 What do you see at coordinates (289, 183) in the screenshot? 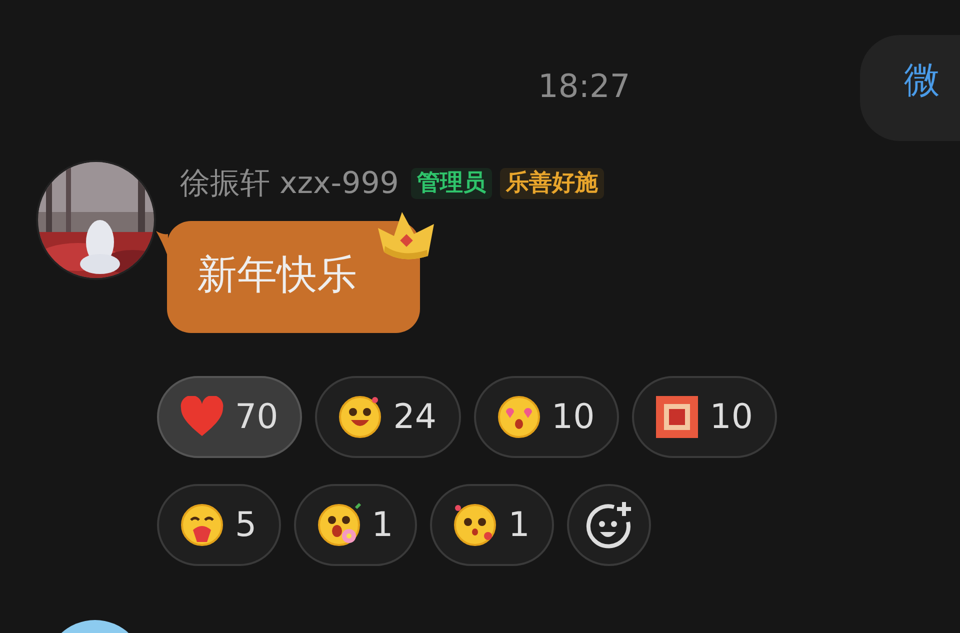
I see `sender-name: 徐振轩 xzx-999` at bounding box center [289, 183].